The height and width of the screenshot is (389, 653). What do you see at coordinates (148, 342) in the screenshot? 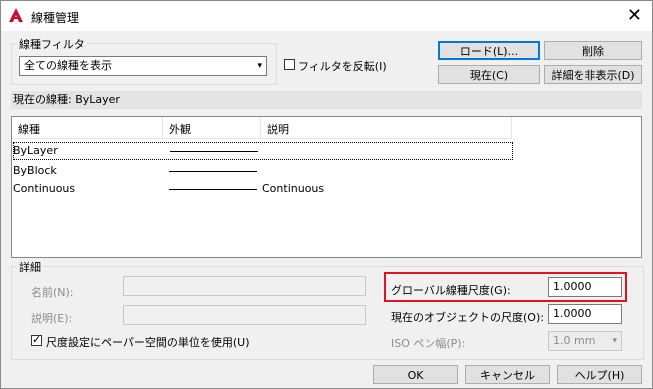
I see `paper-space-units-label: 尺度設定にペーパー空間の単位を使用(U)` at bounding box center [148, 342].